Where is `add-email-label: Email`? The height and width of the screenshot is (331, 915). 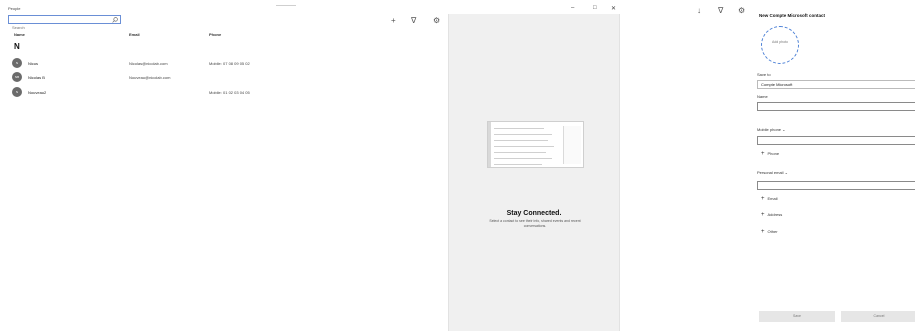 add-email-label: Email is located at coordinates (772, 199).